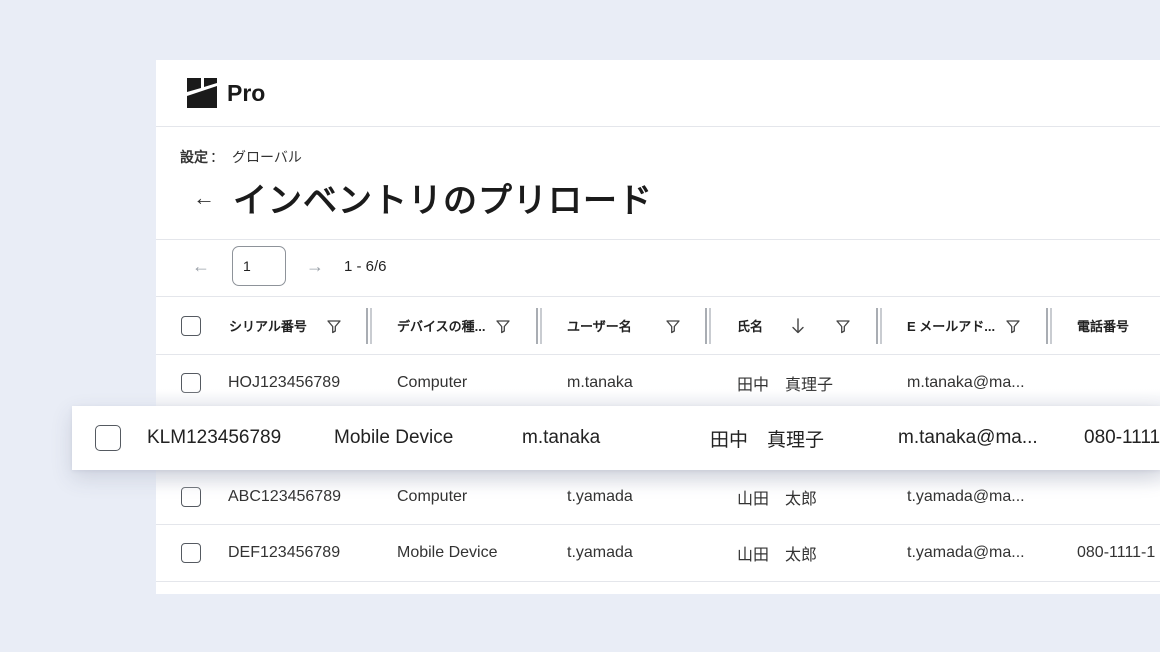 This screenshot has width=1160, height=652. Describe the element at coordinates (202, 93) in the screenshot. I see `app-logo-icon` at that location.